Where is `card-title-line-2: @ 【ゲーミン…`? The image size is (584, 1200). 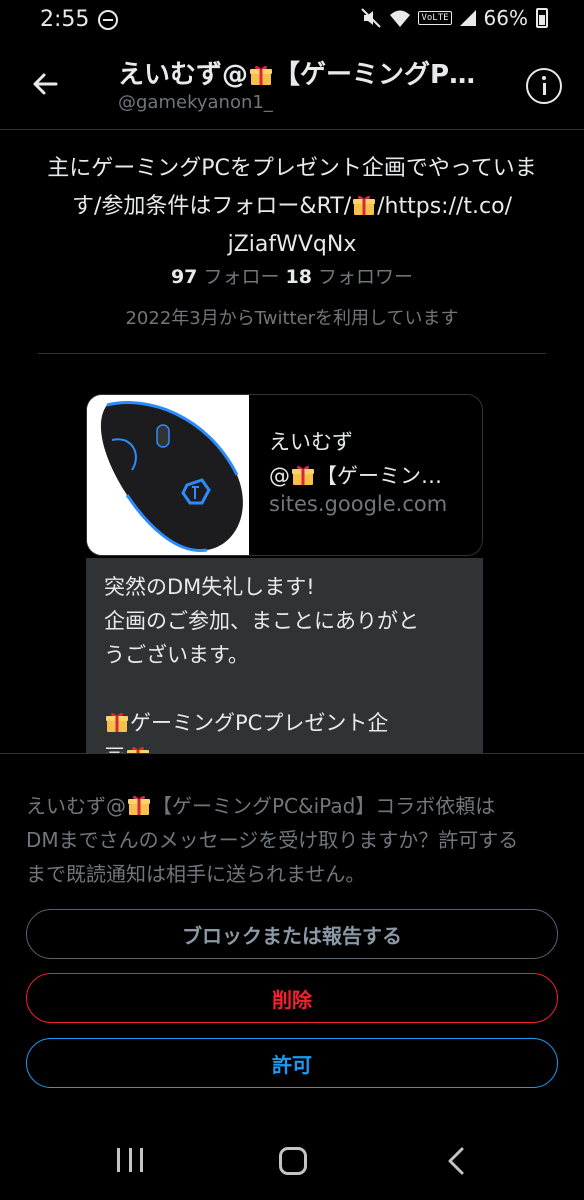 card-title-line-2: @ 【ゲーミン… is located at coordinates (369, 476).